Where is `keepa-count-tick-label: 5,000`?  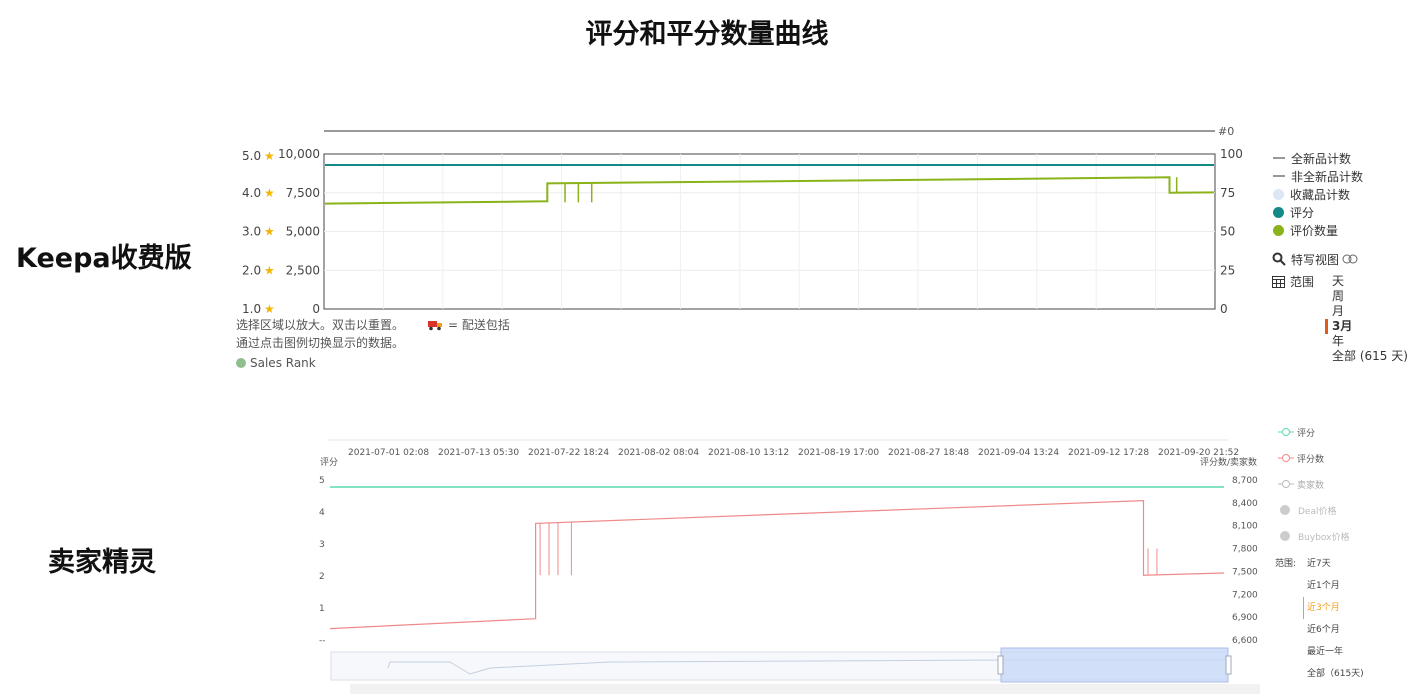
keepa-count-tick-label: 5,000 is located at coordinates (303, 232).